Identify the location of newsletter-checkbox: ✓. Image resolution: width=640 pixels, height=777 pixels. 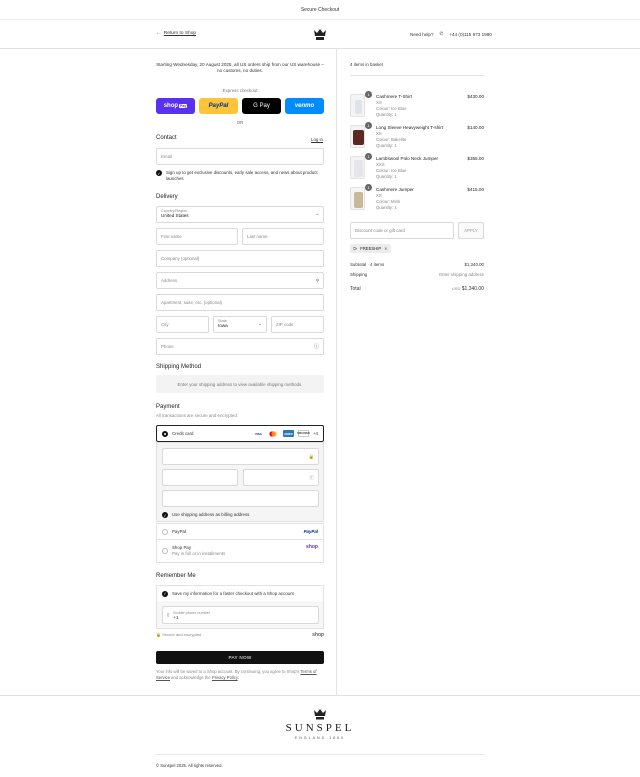
(159, 173).